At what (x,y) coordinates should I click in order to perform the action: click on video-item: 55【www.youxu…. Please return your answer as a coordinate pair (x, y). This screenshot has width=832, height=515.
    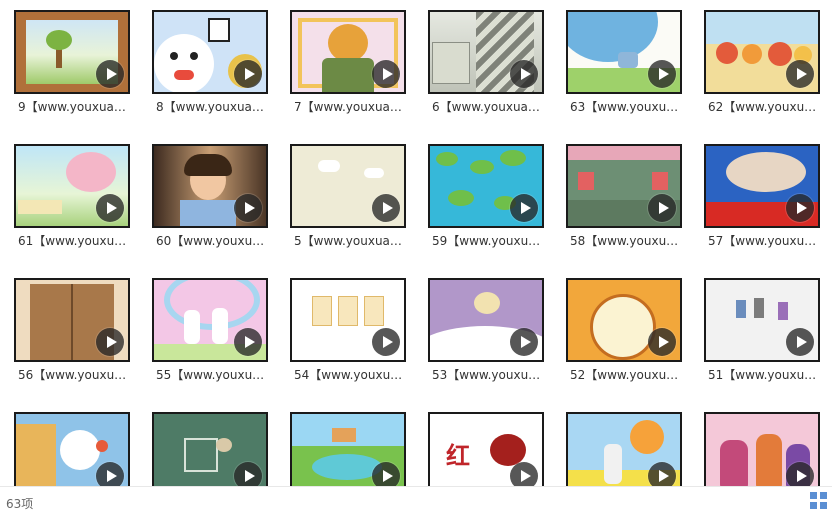
    Looking at the image, I should click on (210, 333).